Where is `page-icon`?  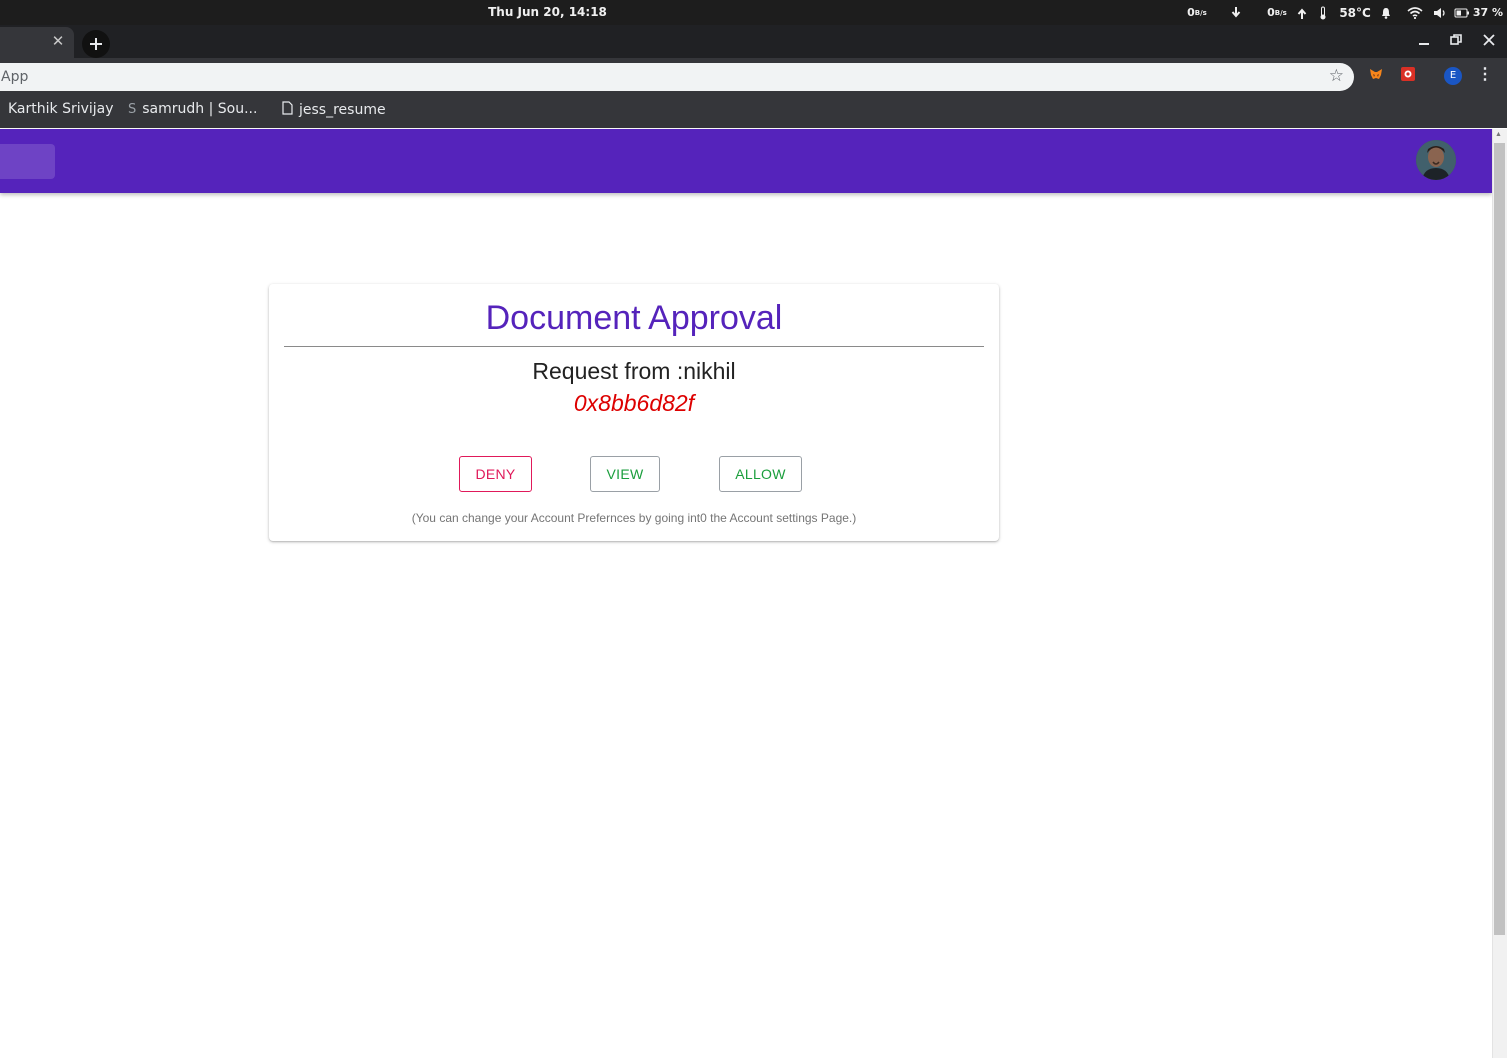
page-icon is located at coordinates (287, 110).